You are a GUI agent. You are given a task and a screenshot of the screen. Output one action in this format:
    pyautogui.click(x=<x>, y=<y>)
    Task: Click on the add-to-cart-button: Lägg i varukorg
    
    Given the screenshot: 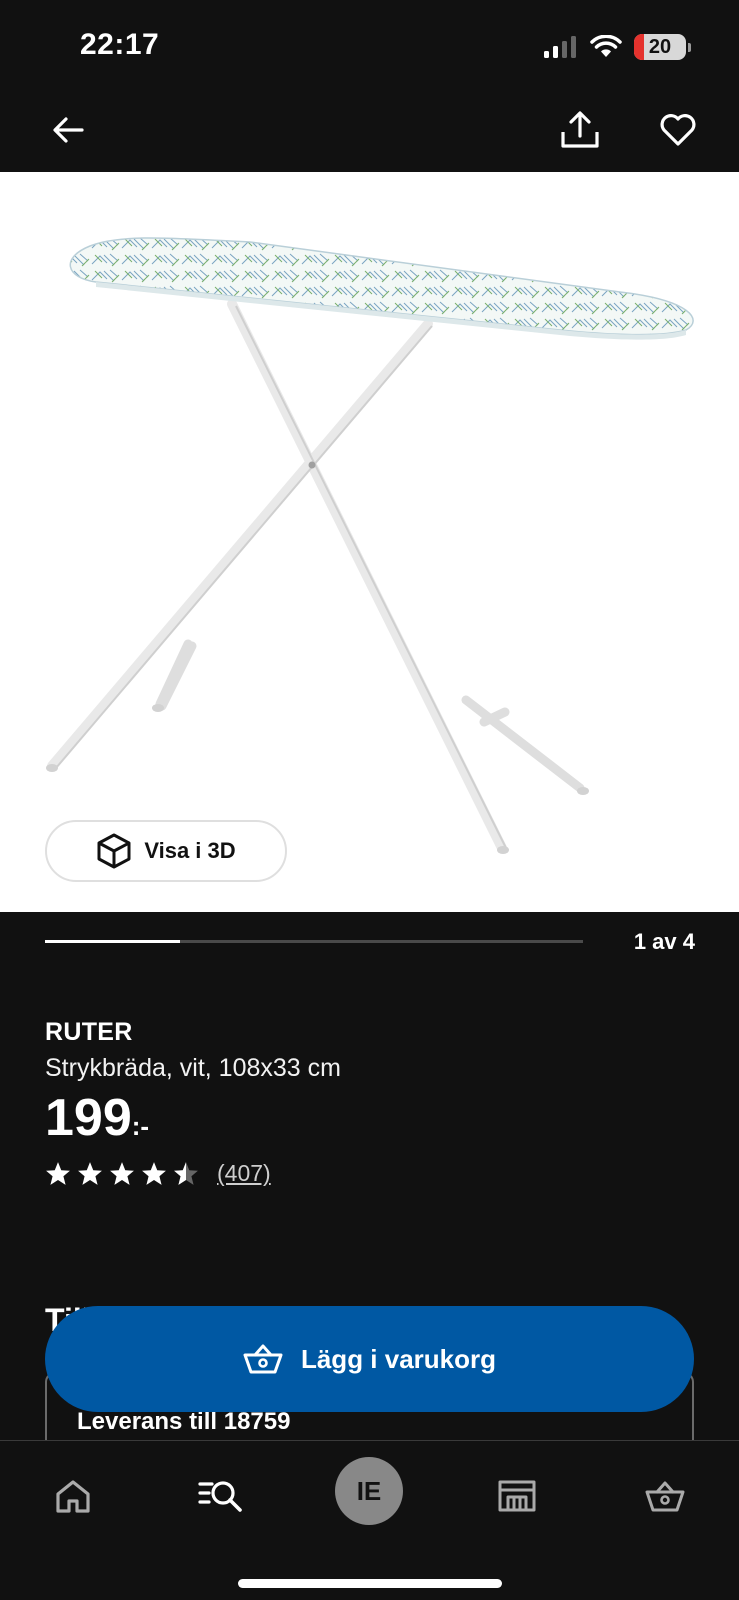 What is the action you would take?
    pyautogui.click(x=369, y=1359)
    